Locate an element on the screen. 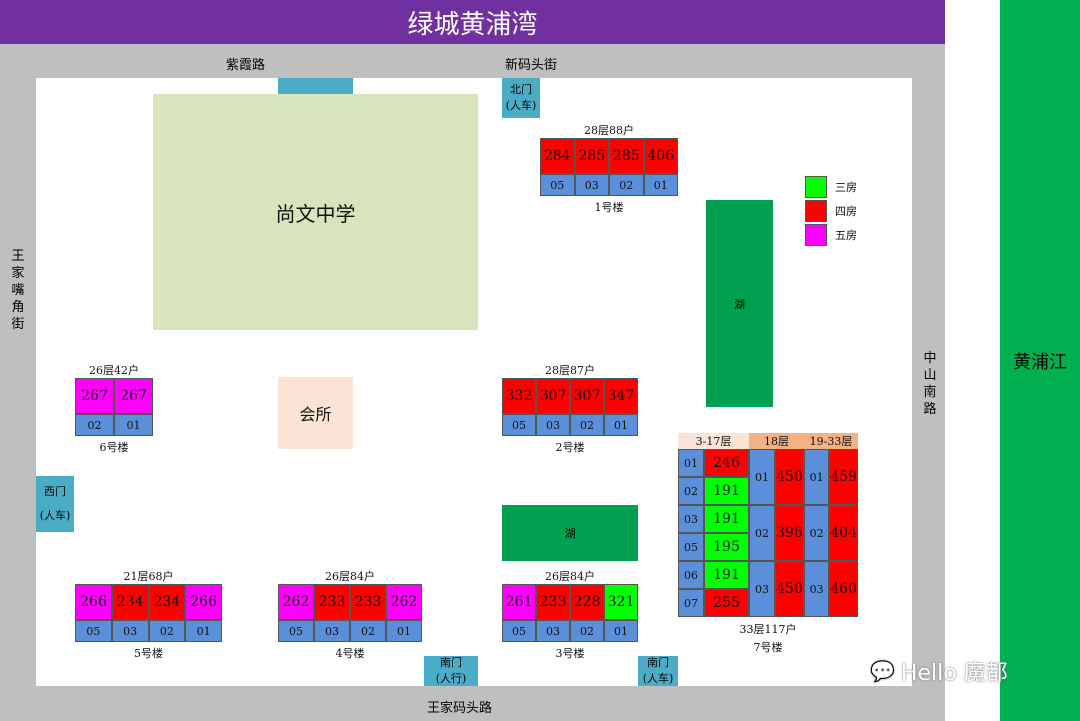 This screenshot has width=1080, height=721. b3-unit-number: 05 is located at coordinates (519, 631).